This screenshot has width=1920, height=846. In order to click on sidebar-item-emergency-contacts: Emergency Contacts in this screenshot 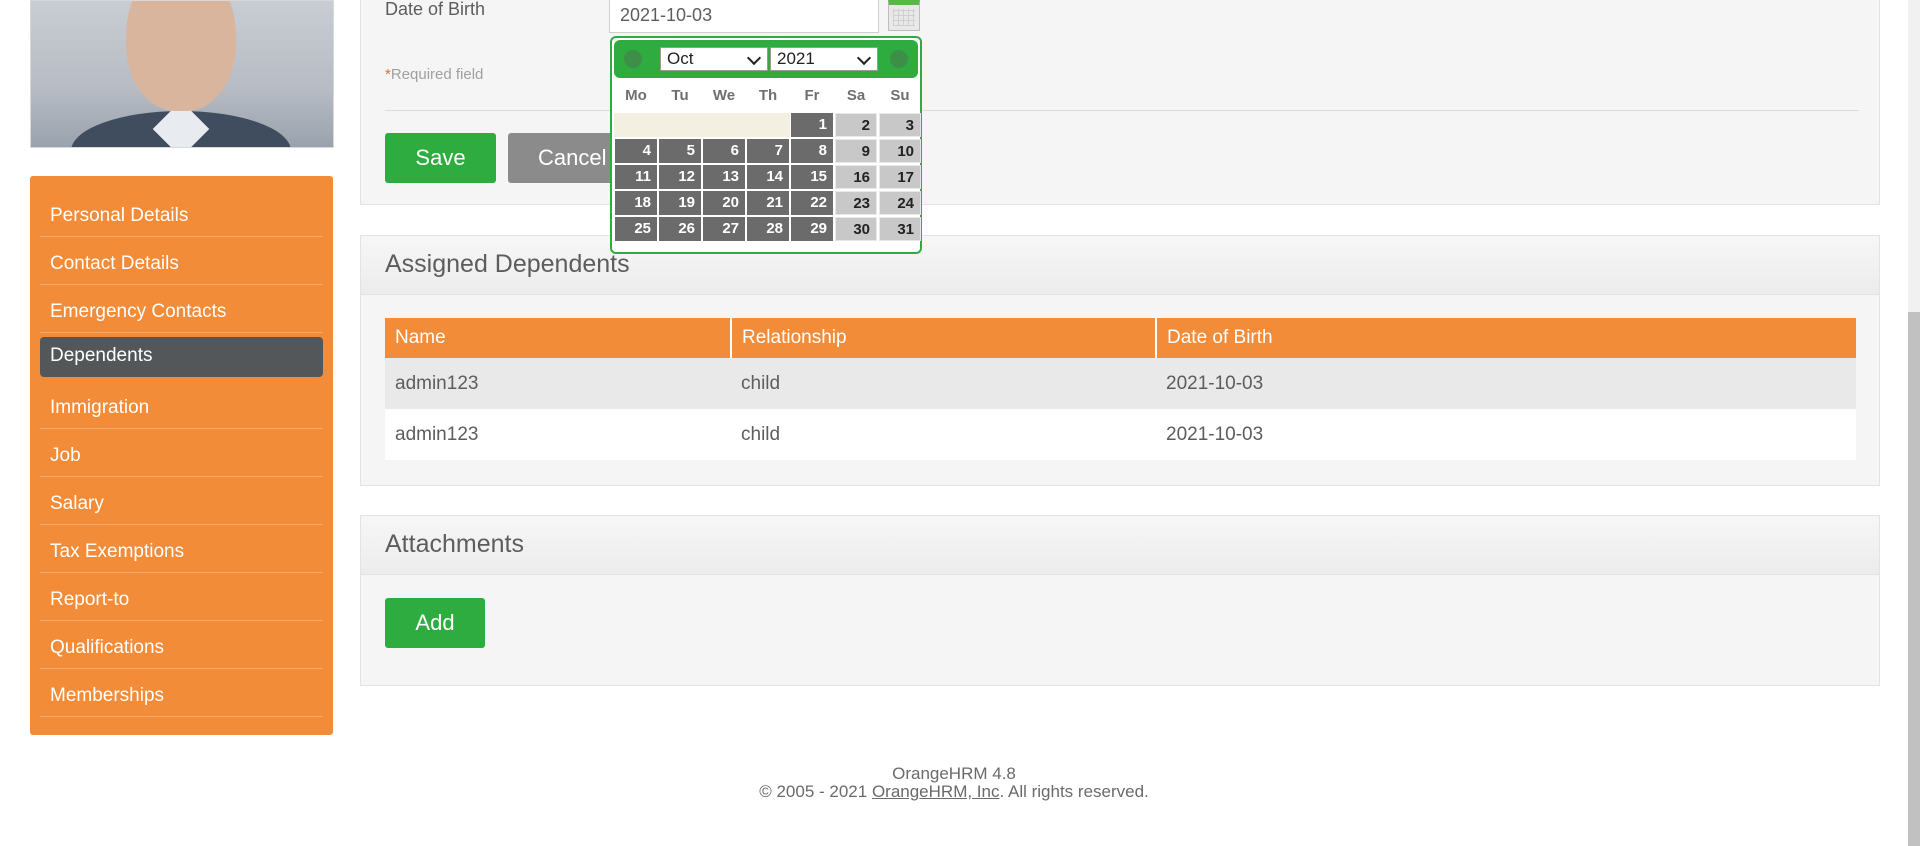, I will do `click(181, 309)`.